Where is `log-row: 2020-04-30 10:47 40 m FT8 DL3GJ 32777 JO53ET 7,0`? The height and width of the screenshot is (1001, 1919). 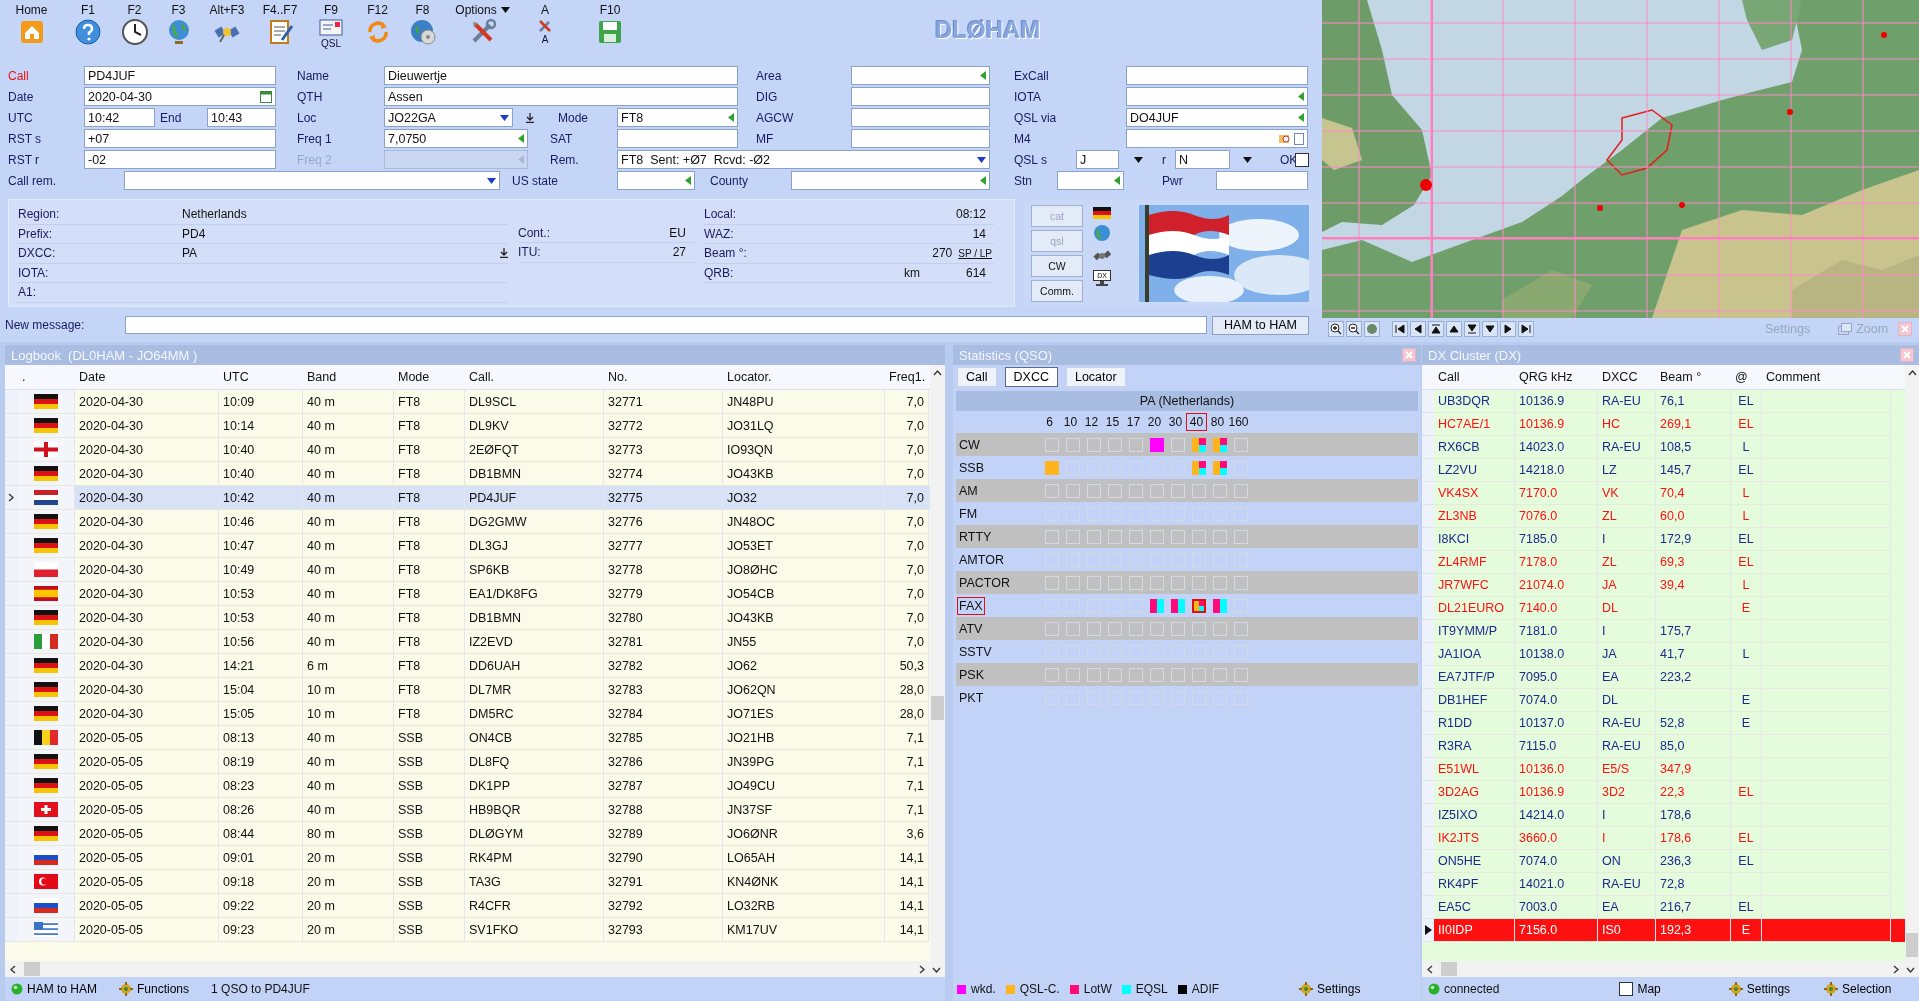 log-row: 2020-04-30 10:47 40 m FT8 DL3GJ 32777 JO53ET 7,0 is located at coordinates (467, 546).